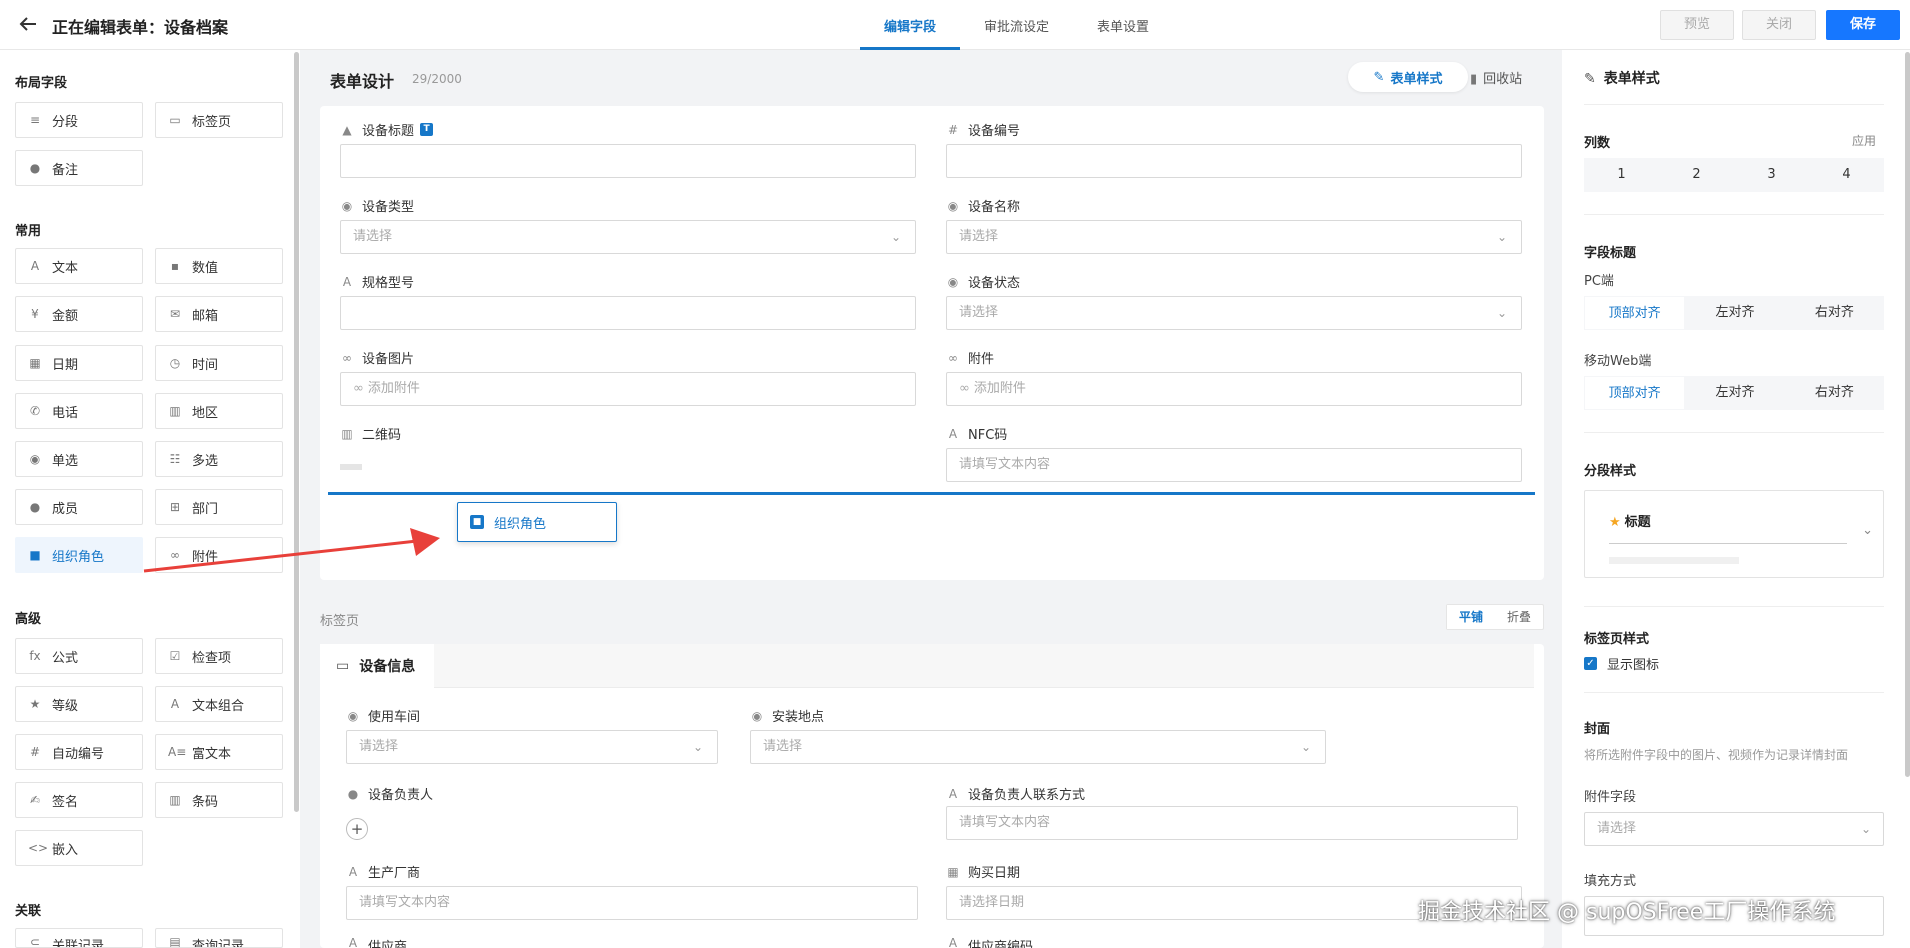  I want to click on add-member-icon: +, so click(357, 829).